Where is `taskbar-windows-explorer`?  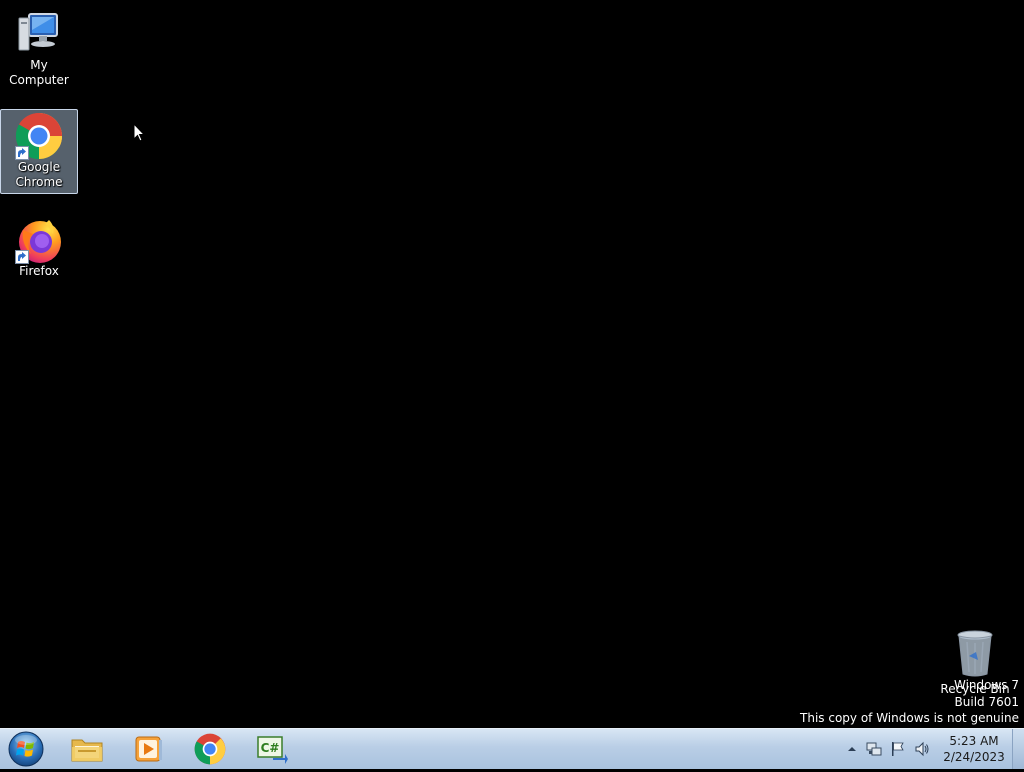
taskbar-windows-explorer is located at coordinates (87, 749).